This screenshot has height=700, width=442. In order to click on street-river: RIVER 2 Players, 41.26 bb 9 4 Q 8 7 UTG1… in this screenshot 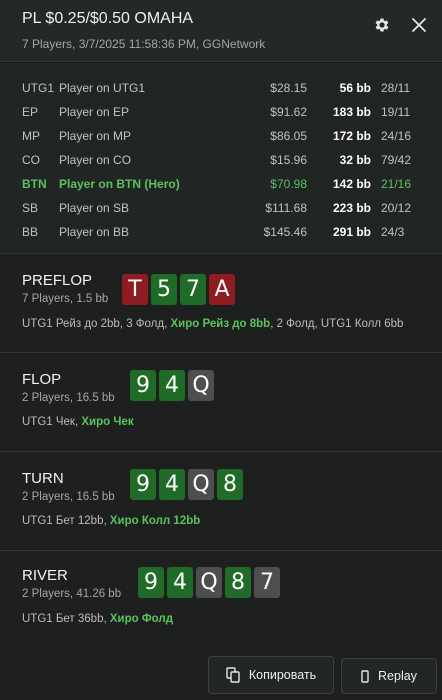, I will do `click(221, 600)`.